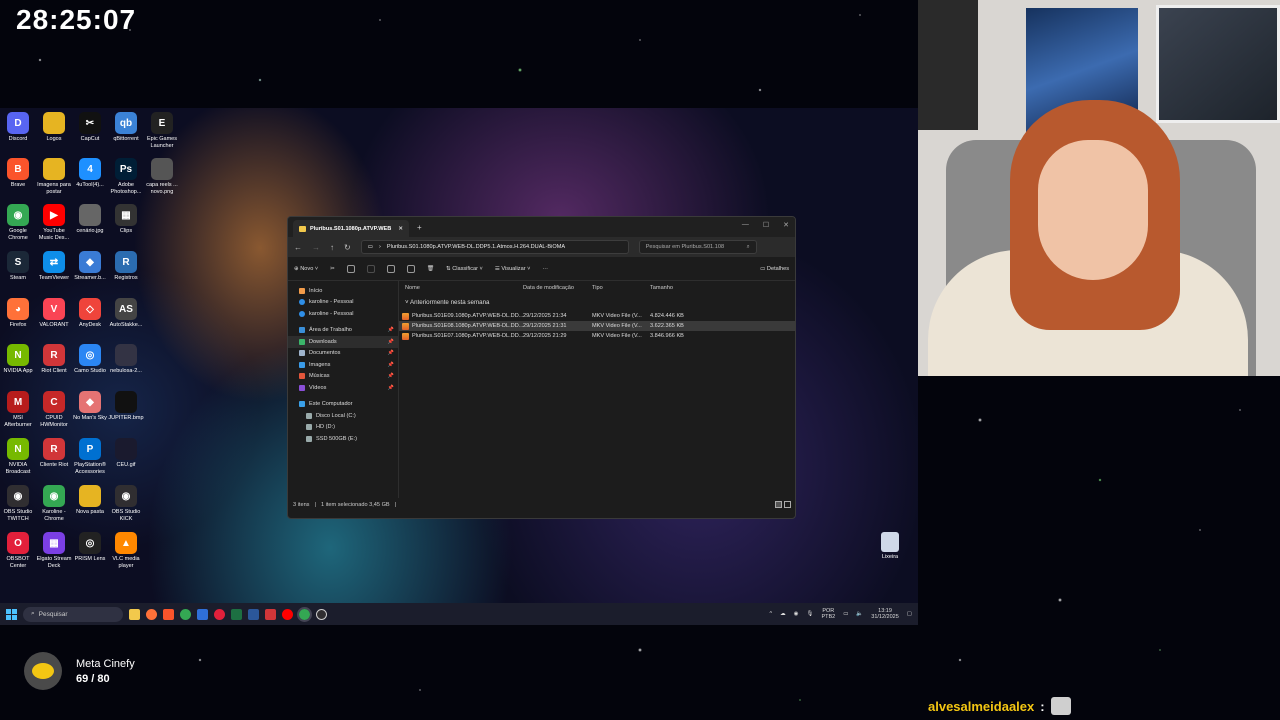 This screenshot has height=720, width=1280. I want to click on view-button: ☰ Visualizar ˅, so click(513, 269).